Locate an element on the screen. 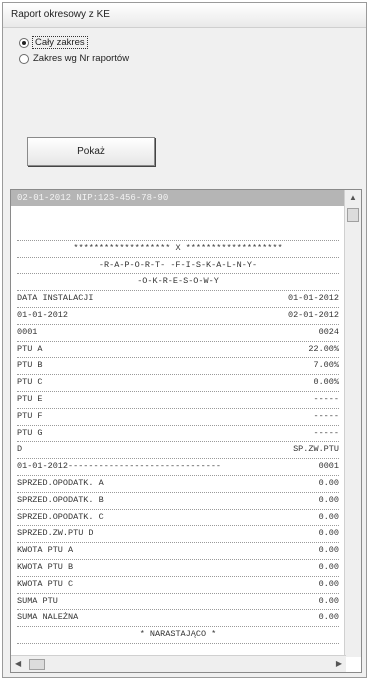 The width and height of the screenshot is (371, 683). receipt-line-text: -R-A-P-O-R-T- -F-I-S-K-A-L-N-Y- is located at coordinates (178, 264).